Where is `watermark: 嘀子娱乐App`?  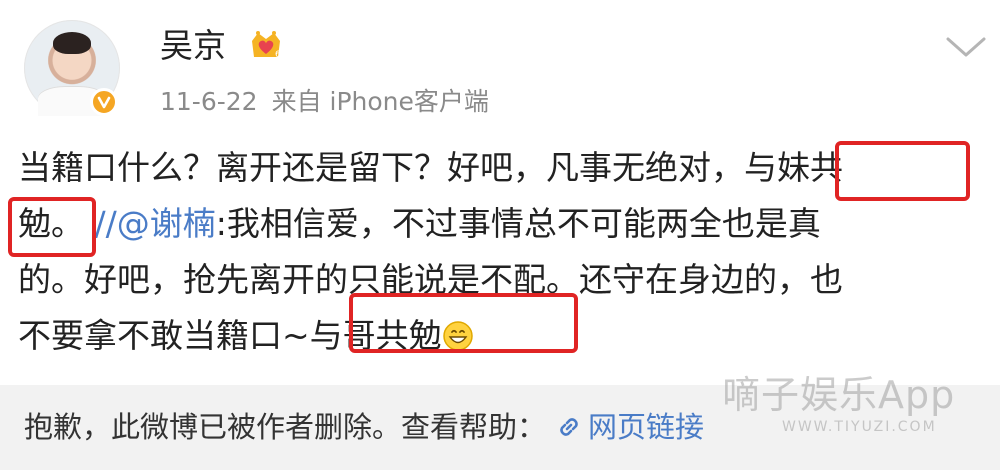
watermark: 嘀子娱乐App is located at coordinates (839, 395).